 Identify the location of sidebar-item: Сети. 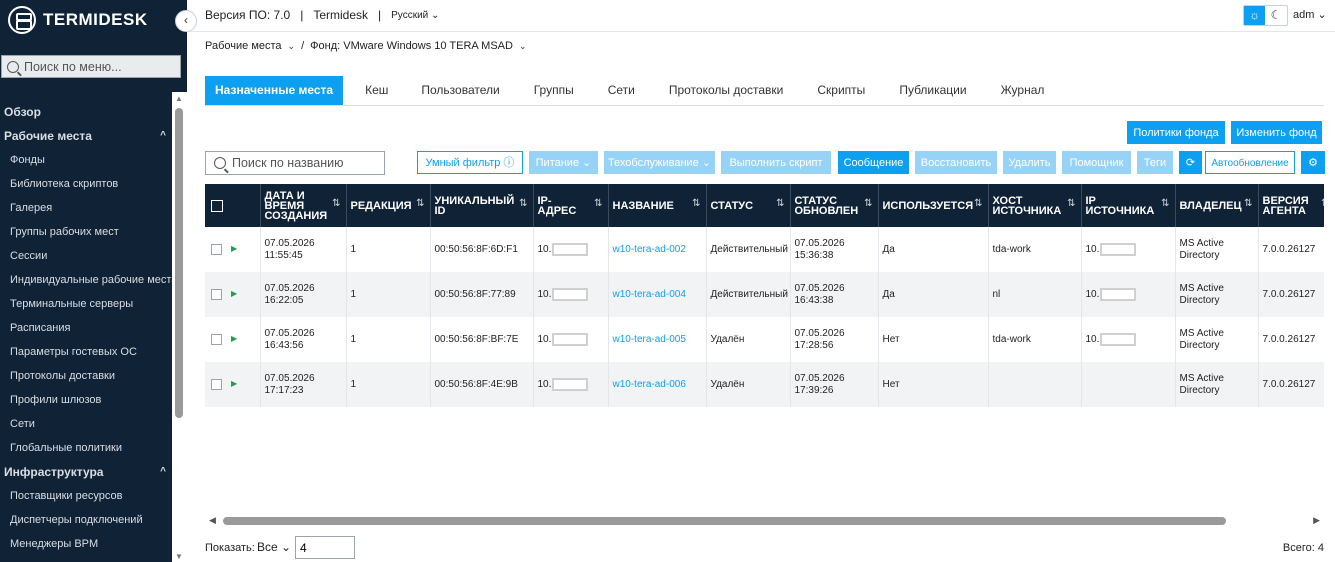
(86, 424).